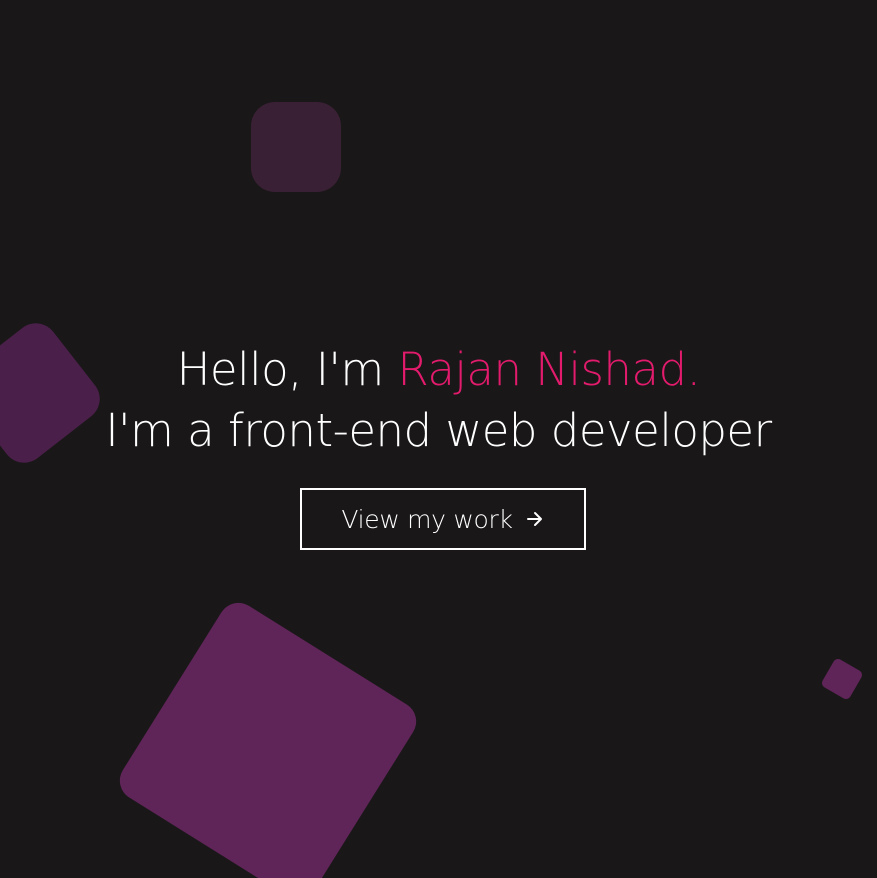 The width and height of the screenshot is (877, 878). I want to click on developer-name: Rajan Nishad., so click(549, 369).